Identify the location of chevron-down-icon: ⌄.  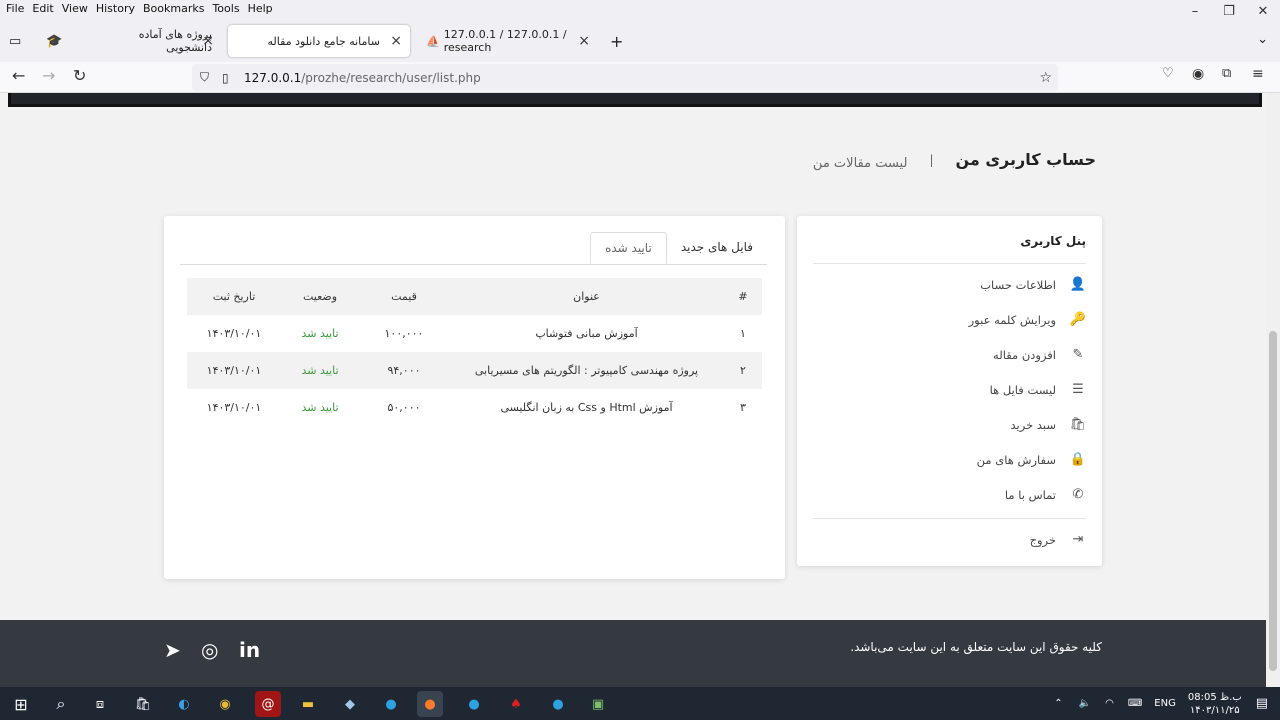
(1262, 39).